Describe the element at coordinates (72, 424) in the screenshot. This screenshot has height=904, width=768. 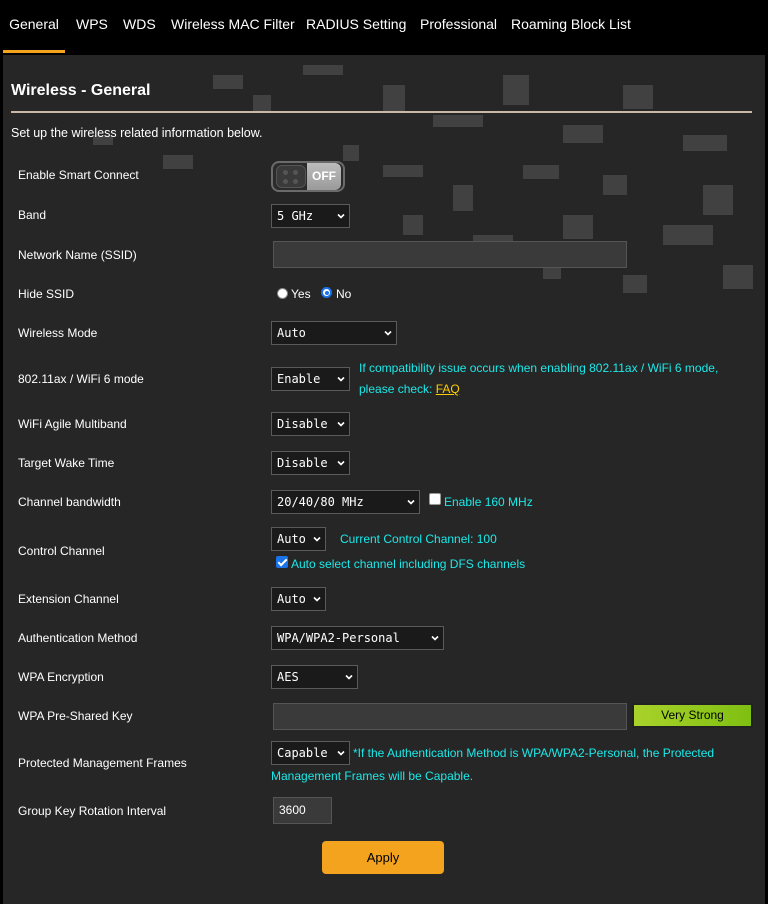
I see `agile-multiband-label: WiFi Agile Multiband` at that location.